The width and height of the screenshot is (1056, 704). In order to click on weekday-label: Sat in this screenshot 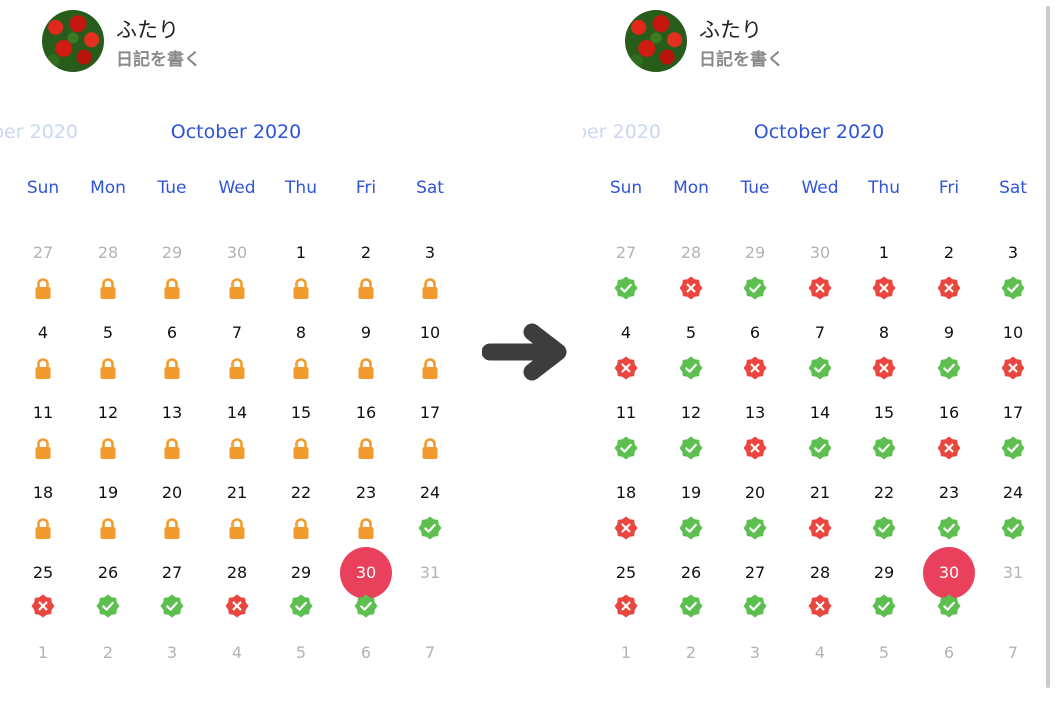, I will do `click(1013, 188)`.